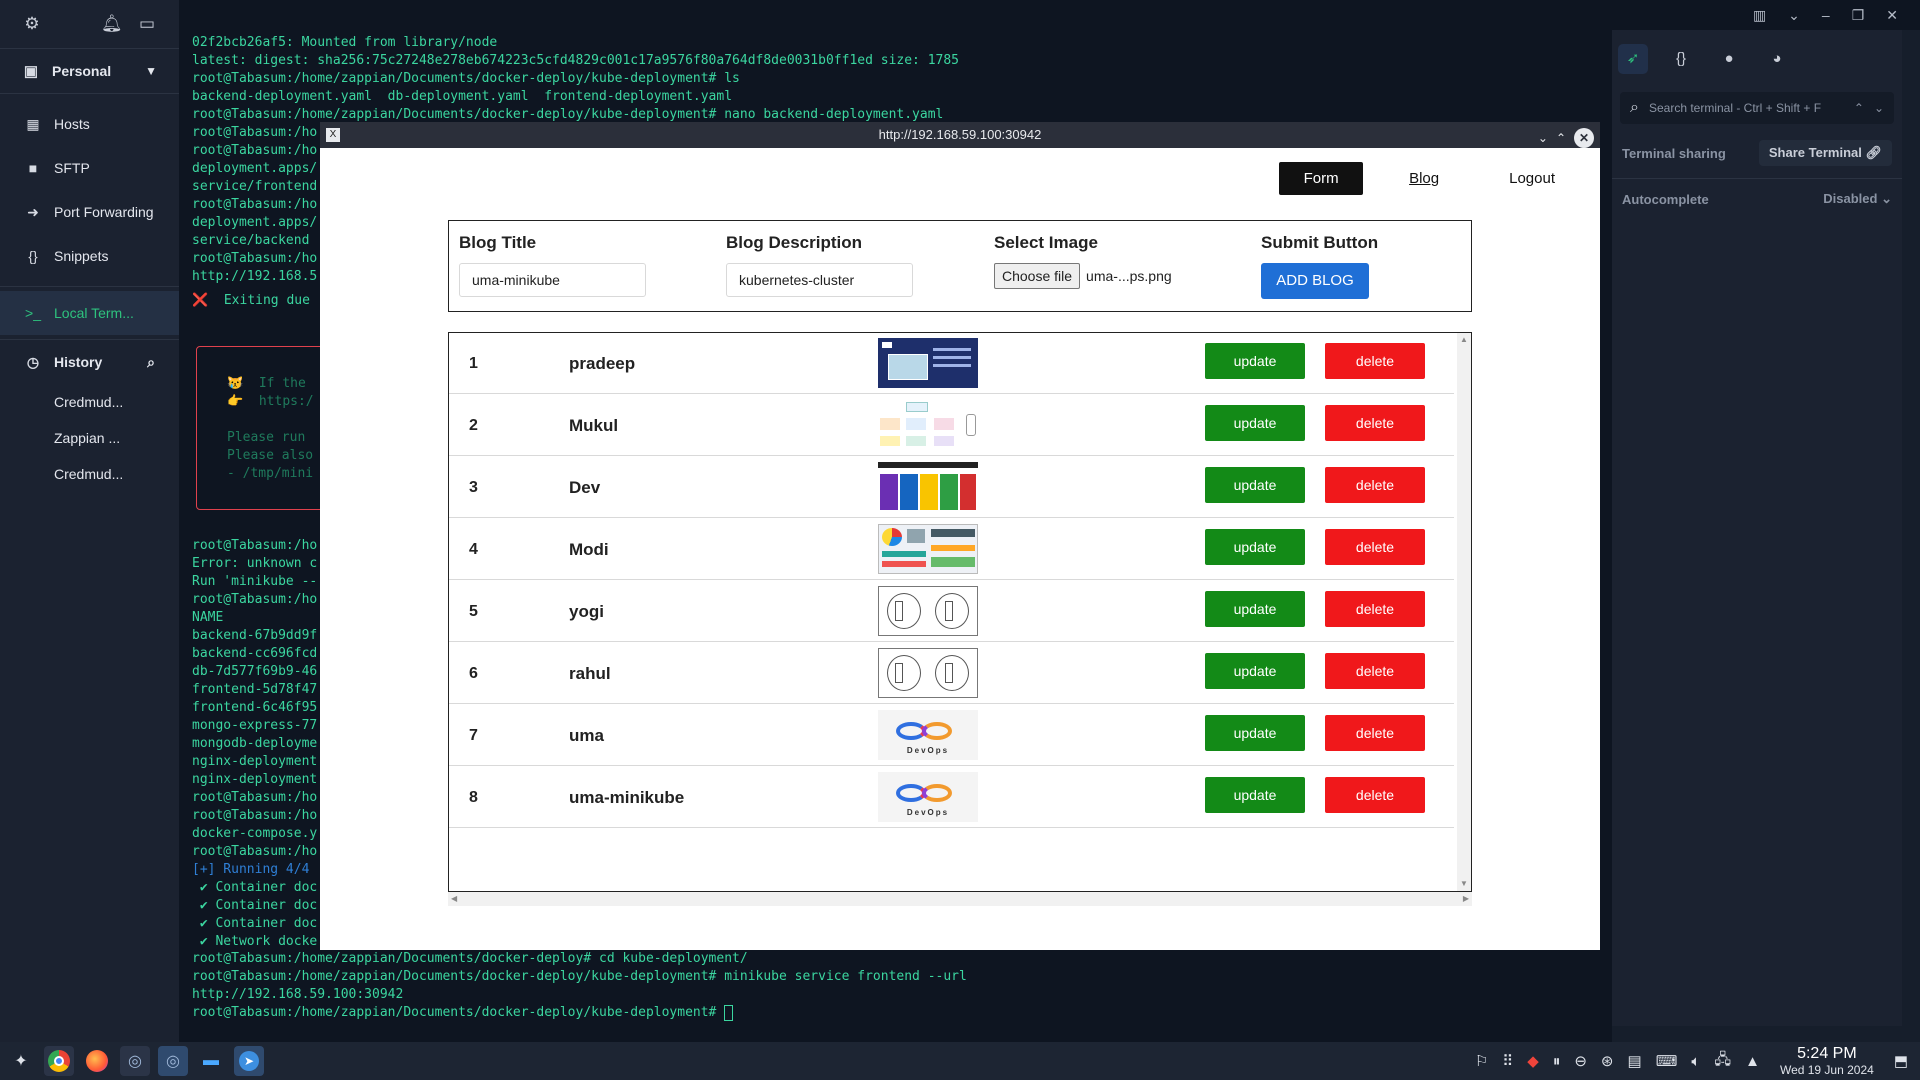  I want to click on palette-icon: ◕, so click(1777, 59).